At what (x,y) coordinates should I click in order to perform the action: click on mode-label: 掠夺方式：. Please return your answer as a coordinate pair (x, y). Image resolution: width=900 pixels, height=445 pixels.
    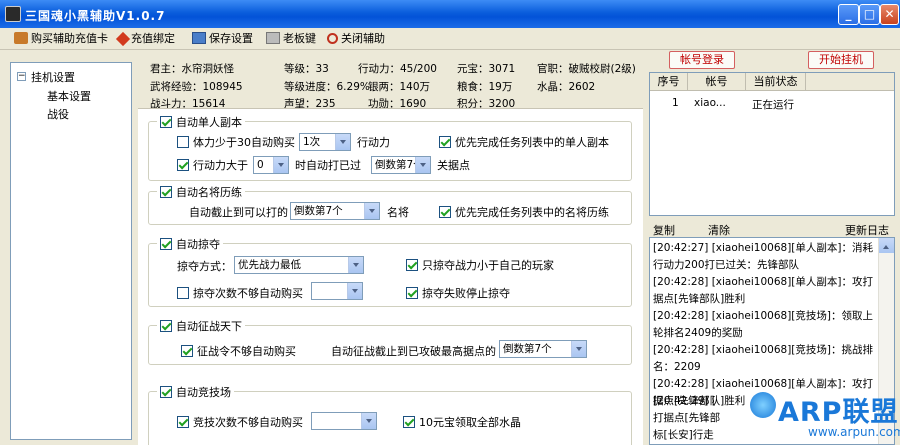
    Looking at the image, I should click on (204, 266).